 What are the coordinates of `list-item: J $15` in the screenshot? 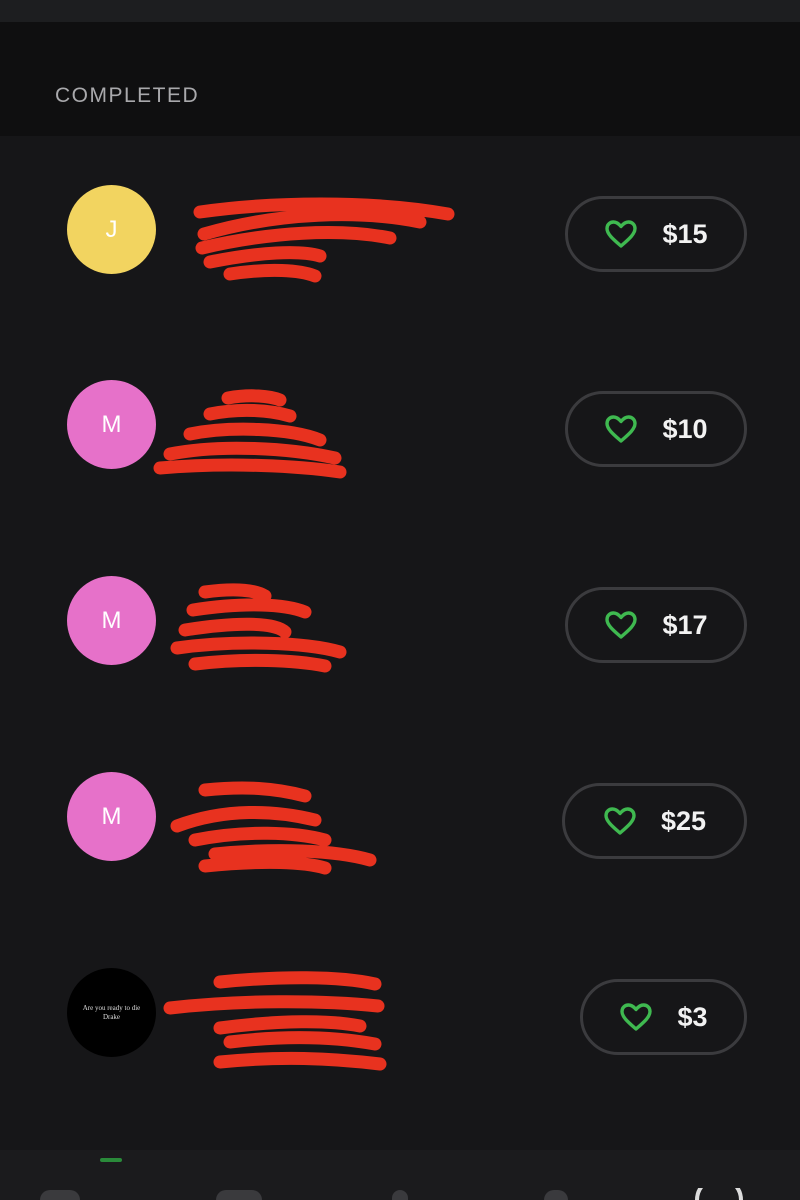 It's located at (400, 232).